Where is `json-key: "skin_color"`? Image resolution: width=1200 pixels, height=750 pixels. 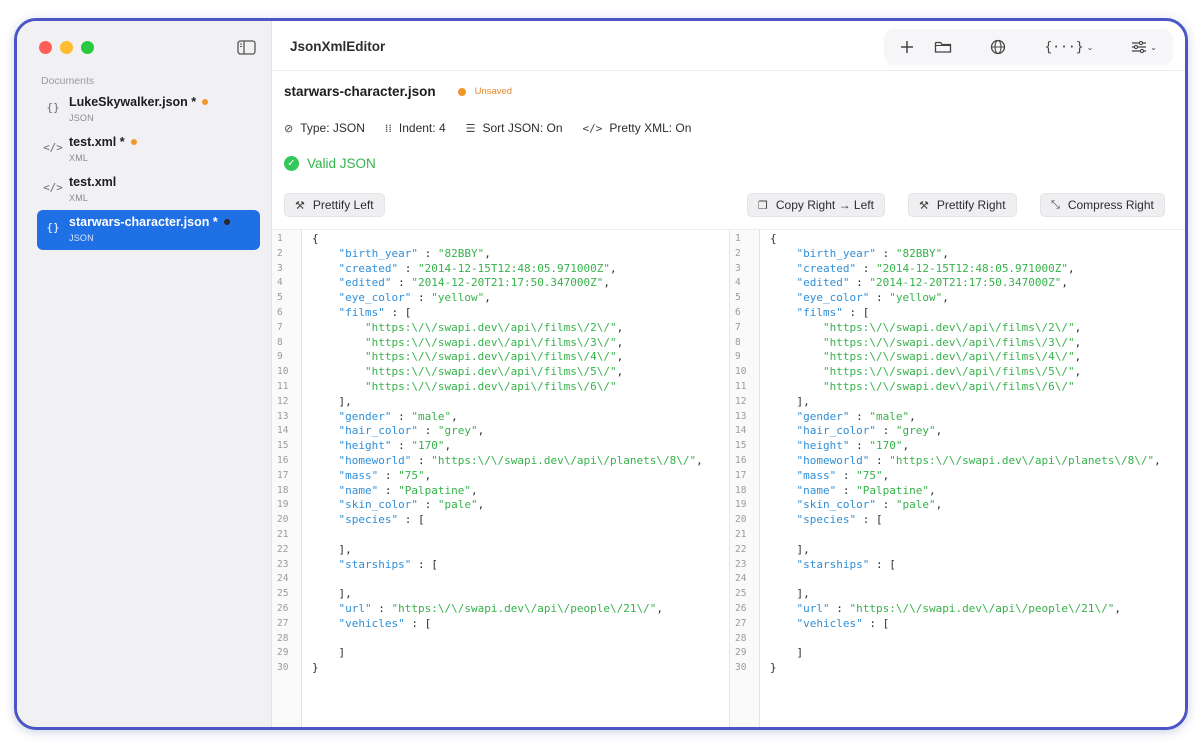
json-key: "skin_color" is located at coordinates (836, 505).